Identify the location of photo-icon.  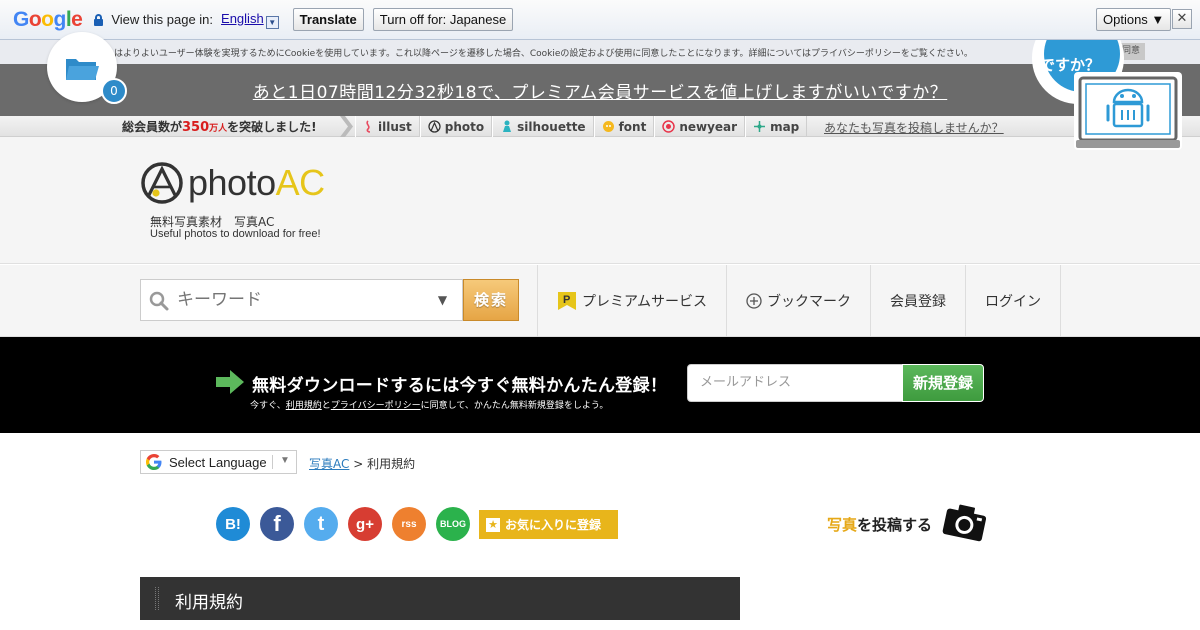
(434, 126).